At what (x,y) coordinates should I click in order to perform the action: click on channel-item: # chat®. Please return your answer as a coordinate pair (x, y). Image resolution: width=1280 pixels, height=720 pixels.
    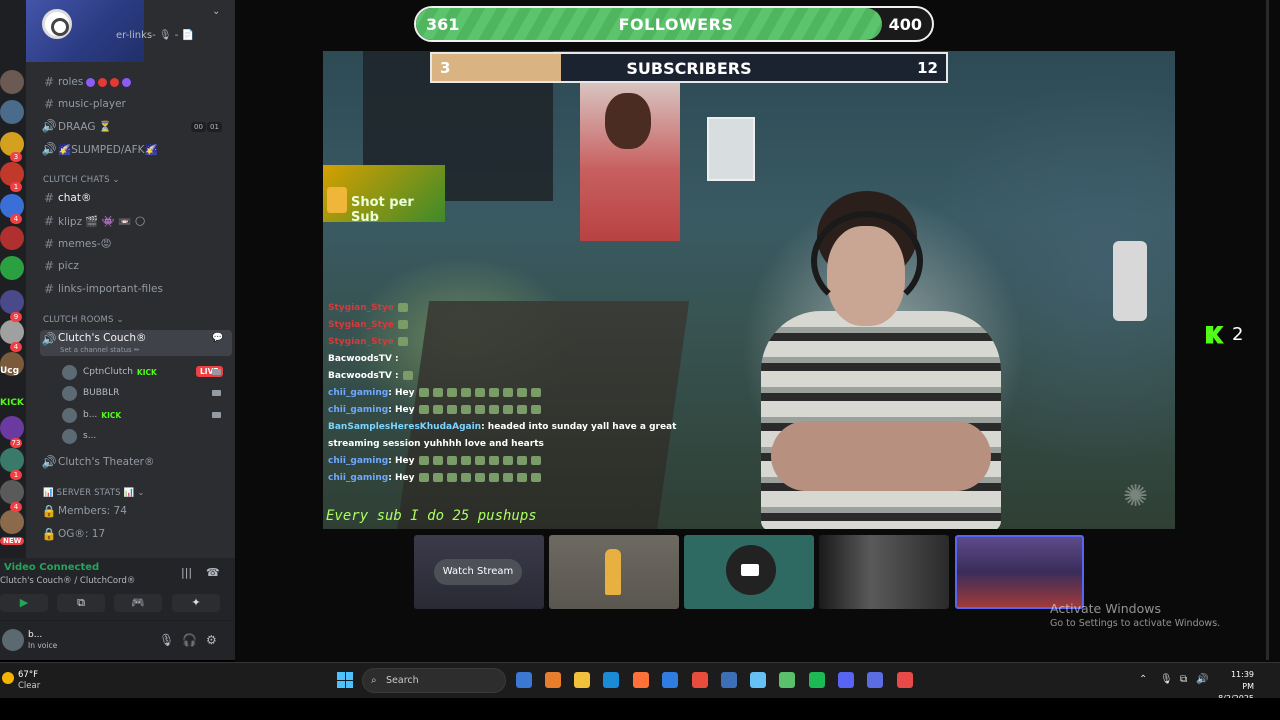
    Looking at the image, I should click on (136, 198).